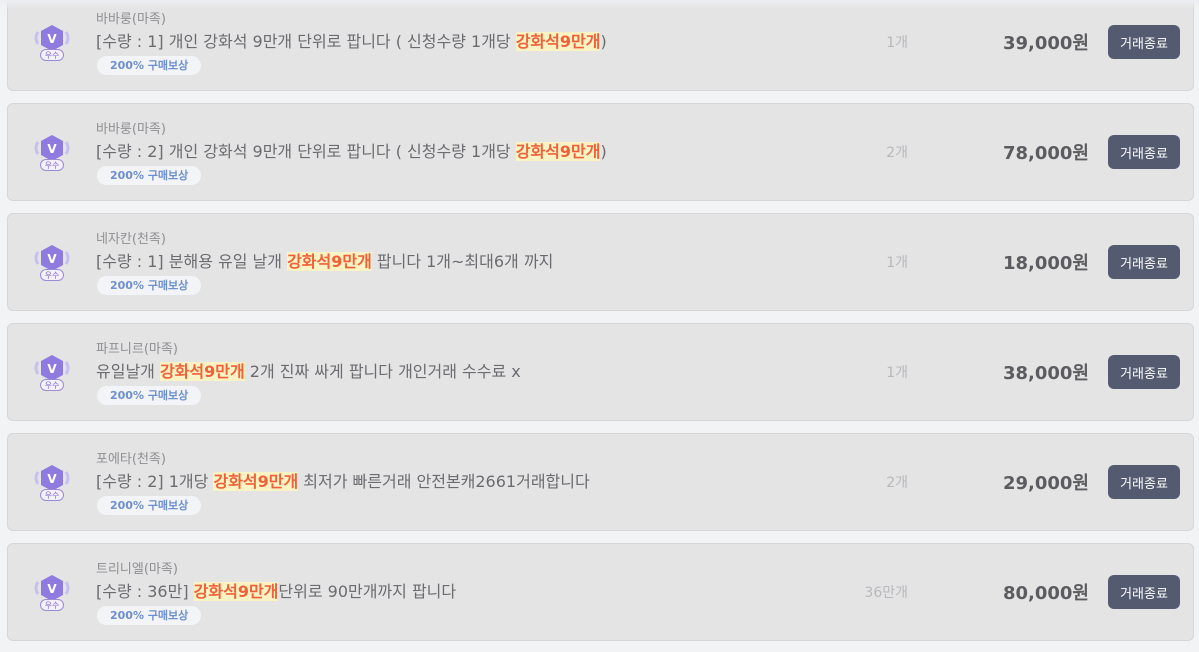 This screenshot has width=1199, height=652. What do you see at coordinates (1045, 373) in the screenshot?
I see `price: 38,000원` at bounding box center [1045, 373].